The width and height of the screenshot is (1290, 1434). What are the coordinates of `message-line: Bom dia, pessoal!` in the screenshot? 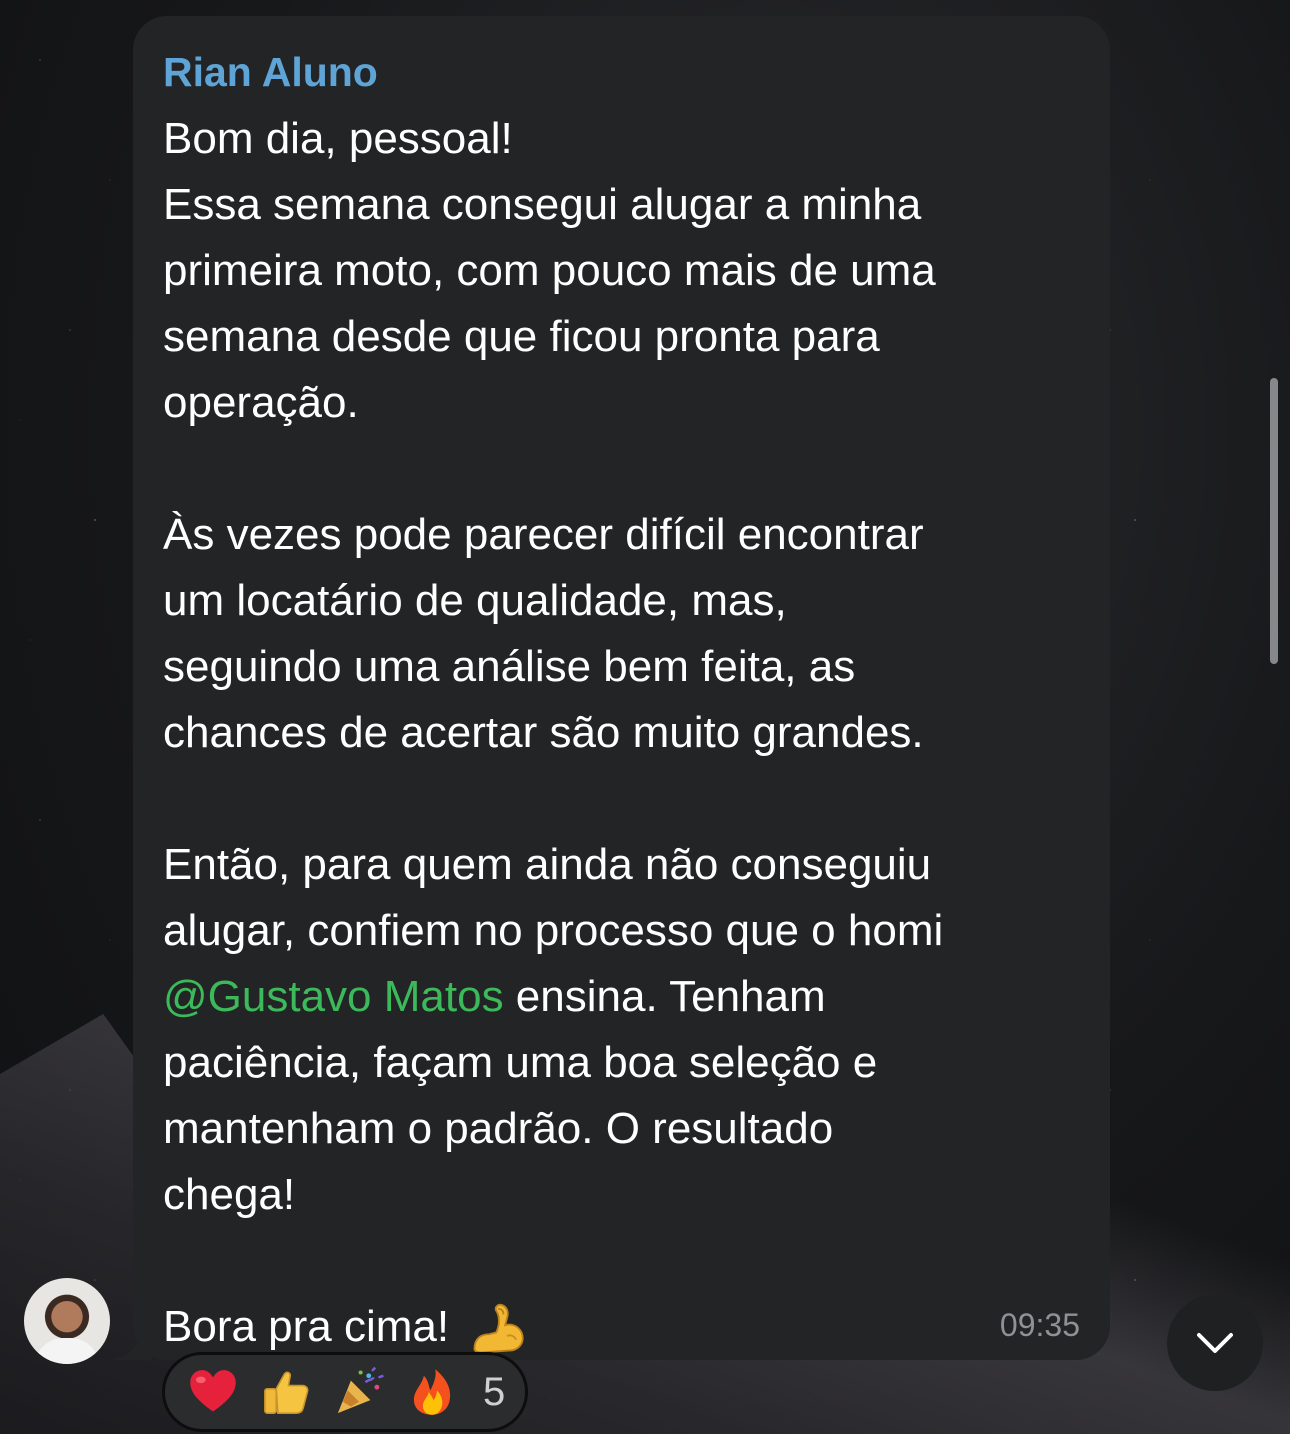 It's located at (338, 138).